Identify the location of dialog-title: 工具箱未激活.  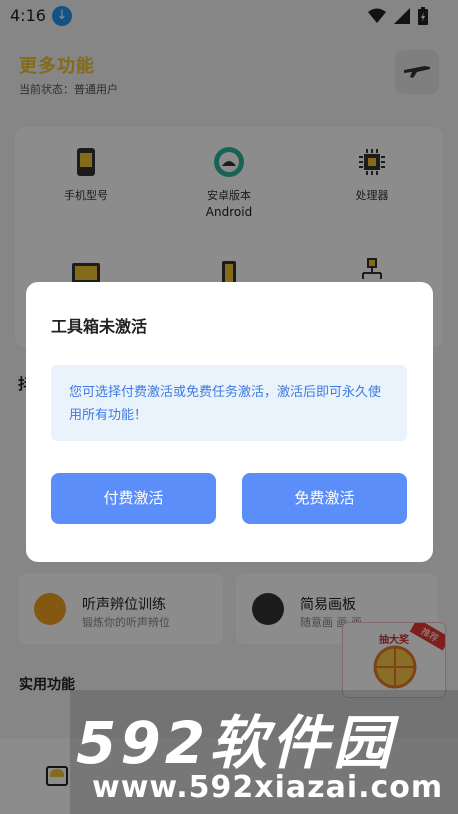
(99, 326).